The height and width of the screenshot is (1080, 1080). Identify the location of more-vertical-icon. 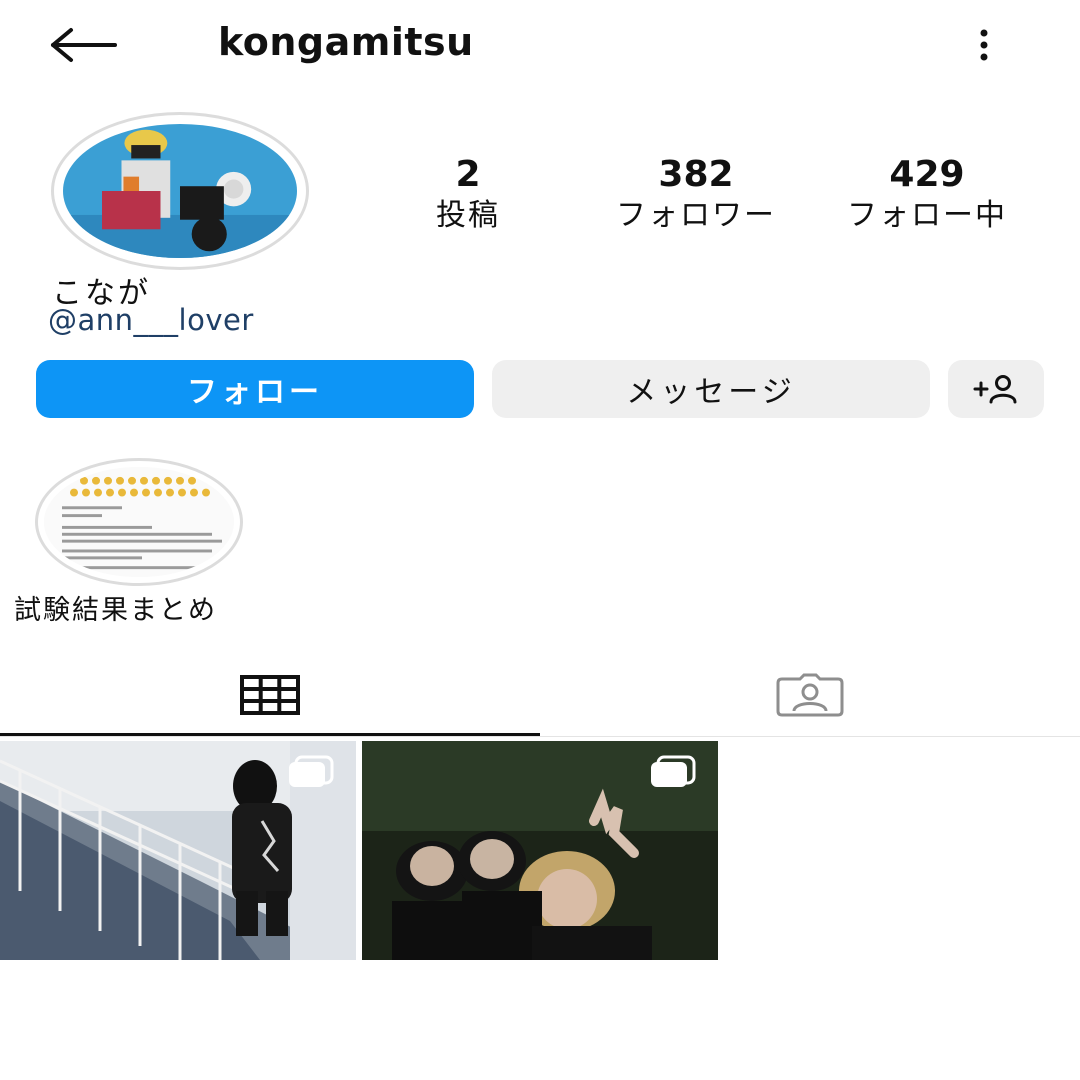
(984, 45).